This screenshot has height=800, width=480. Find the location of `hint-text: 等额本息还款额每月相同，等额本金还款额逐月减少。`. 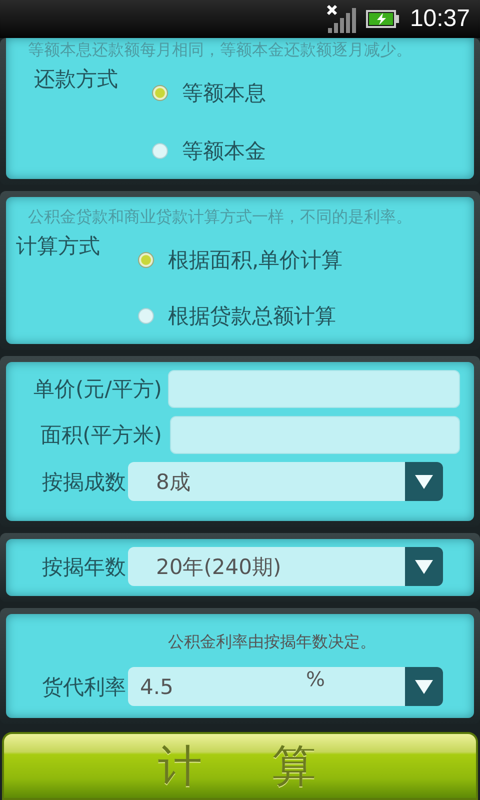

hint-text: 等额本息还款额每月相同，等额本金还款额逐月减少。 is located at coordinates (220, 50).